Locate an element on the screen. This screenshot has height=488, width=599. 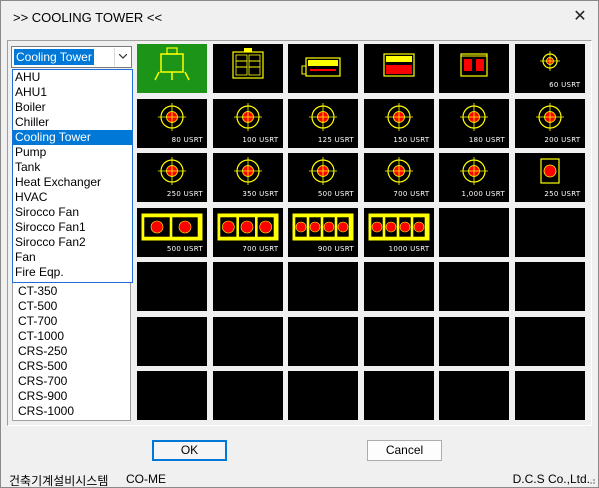
symbol-cell: 900 USRT is located at coordinates (323, 232).